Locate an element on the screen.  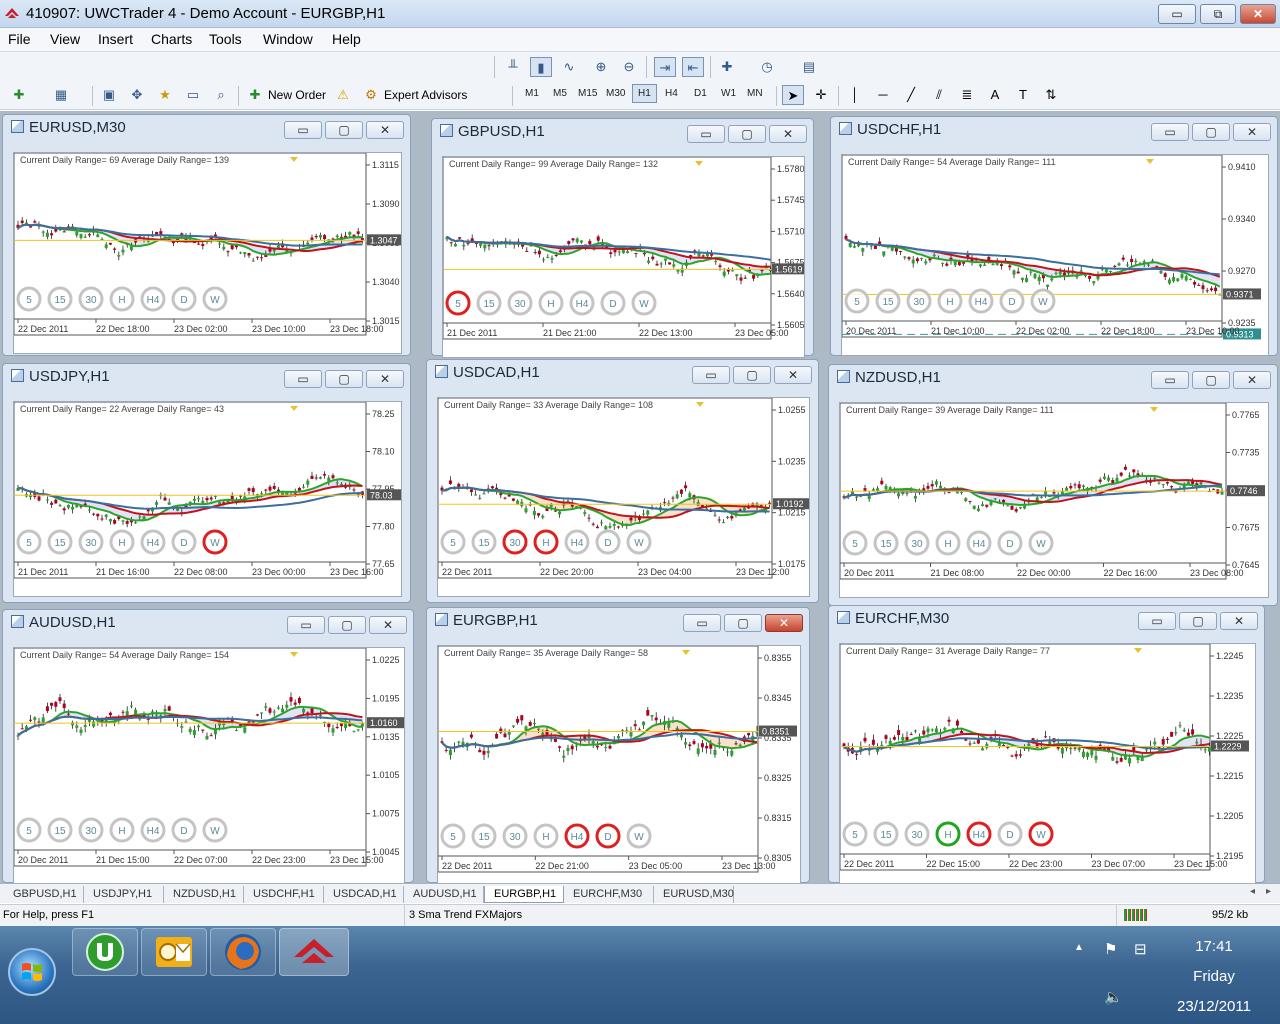
market-watch-icon: ▣ is located at coordinates (109, 95).